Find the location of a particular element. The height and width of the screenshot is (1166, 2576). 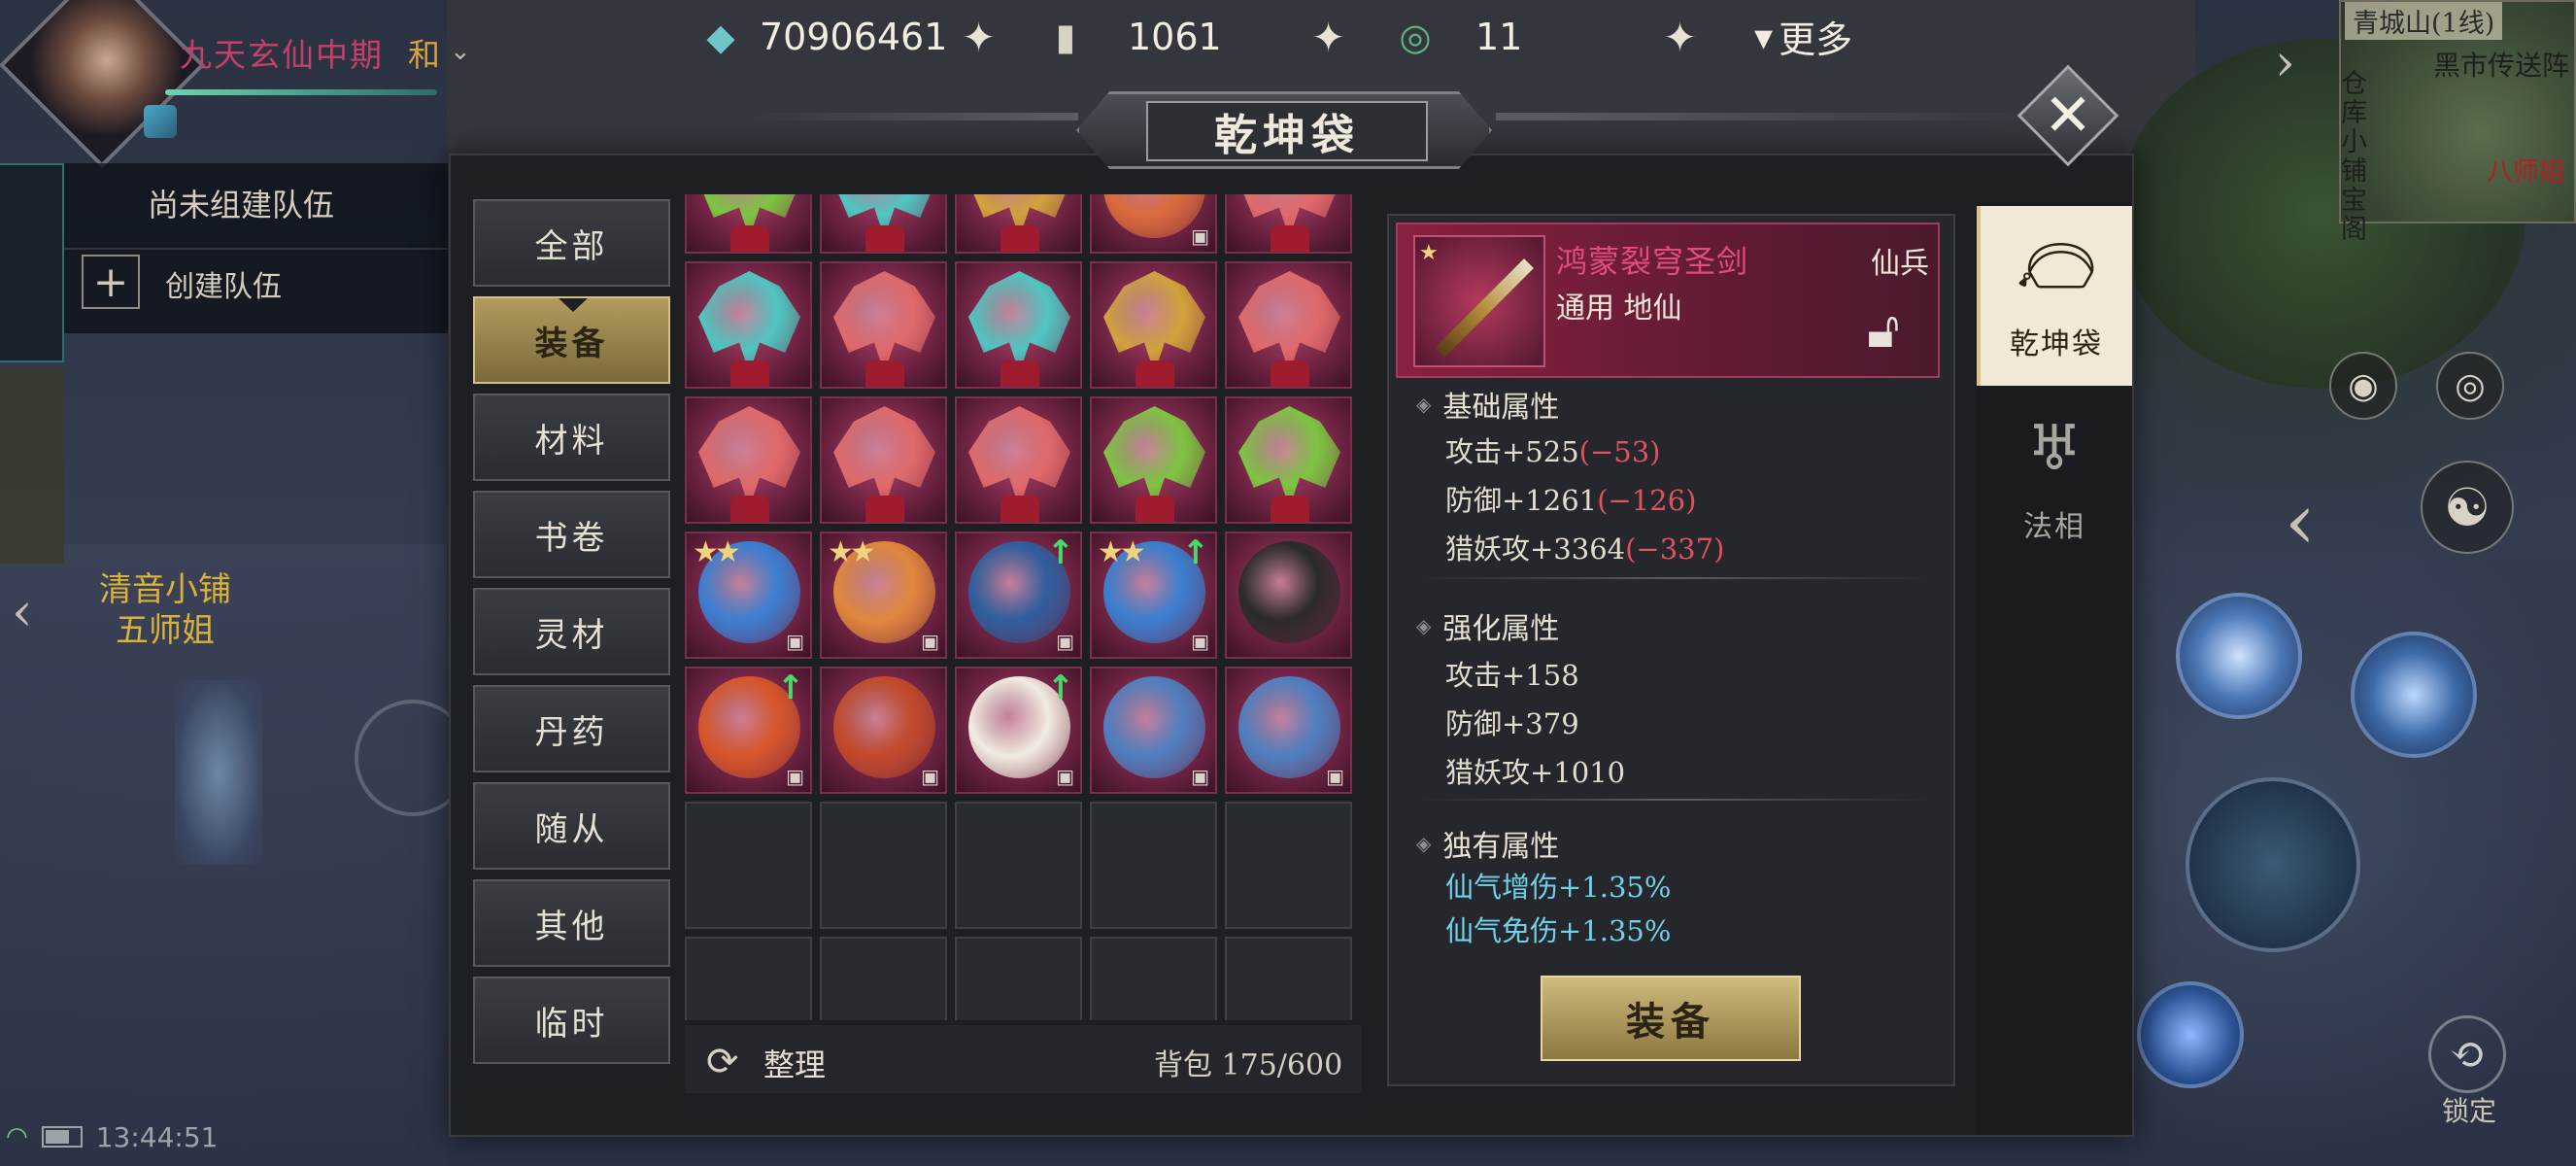

tab-dharma: ♅ 法相 is located at coordinates (2054, 478).